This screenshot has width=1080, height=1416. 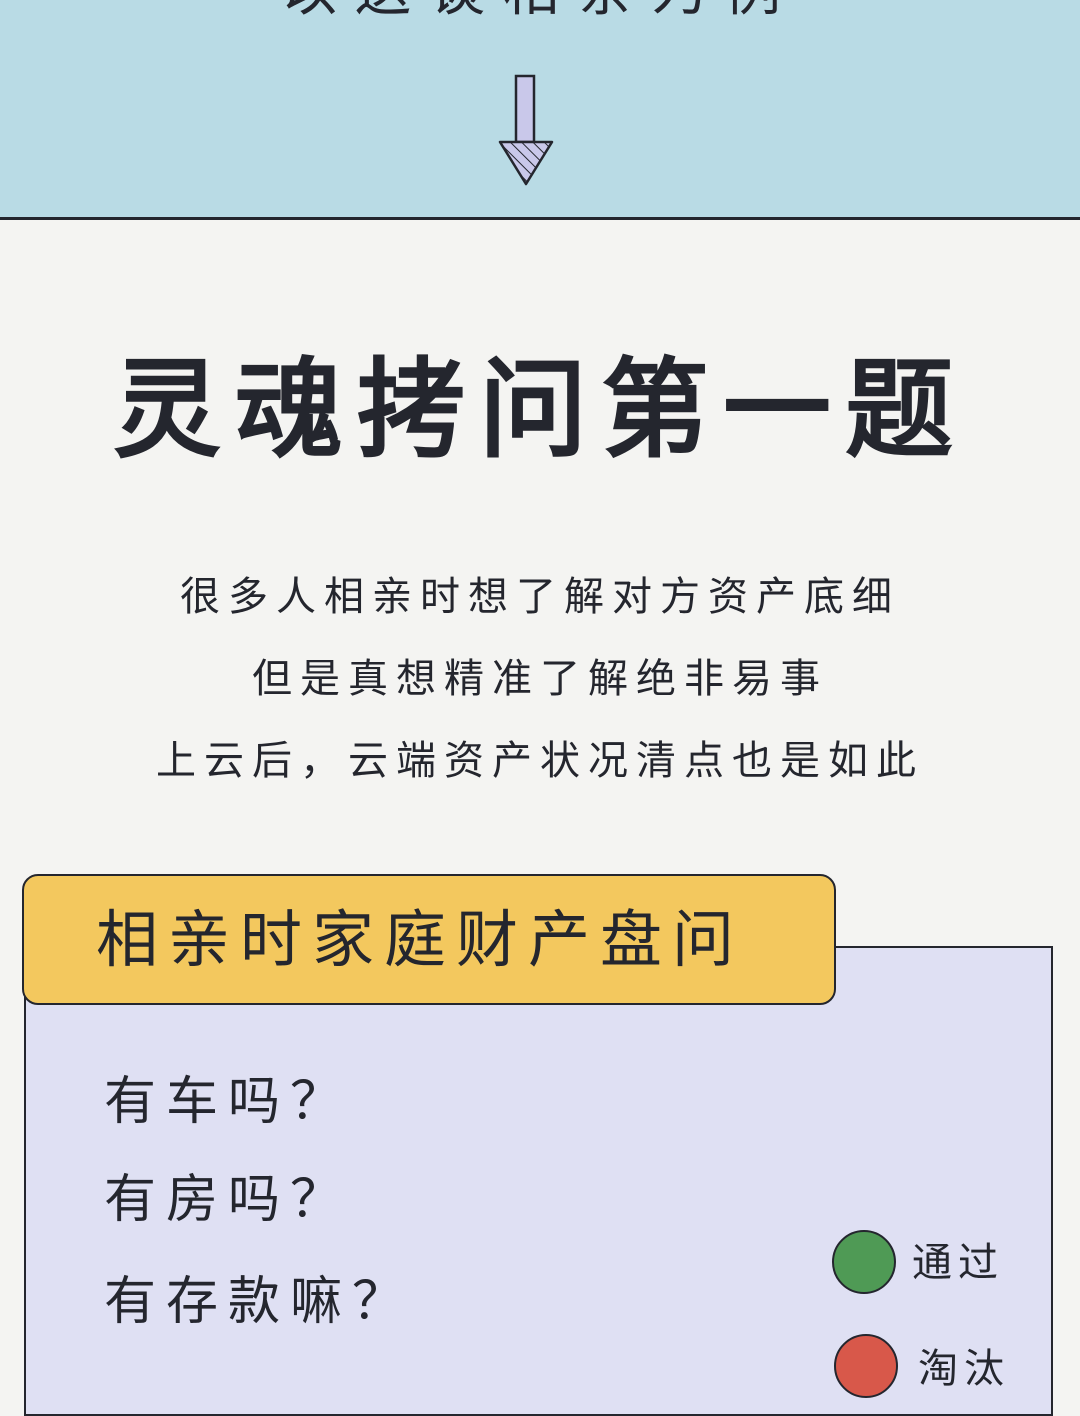 I want to click on page-title: 灵魂拷问第一题, so click(x=539, y=410).